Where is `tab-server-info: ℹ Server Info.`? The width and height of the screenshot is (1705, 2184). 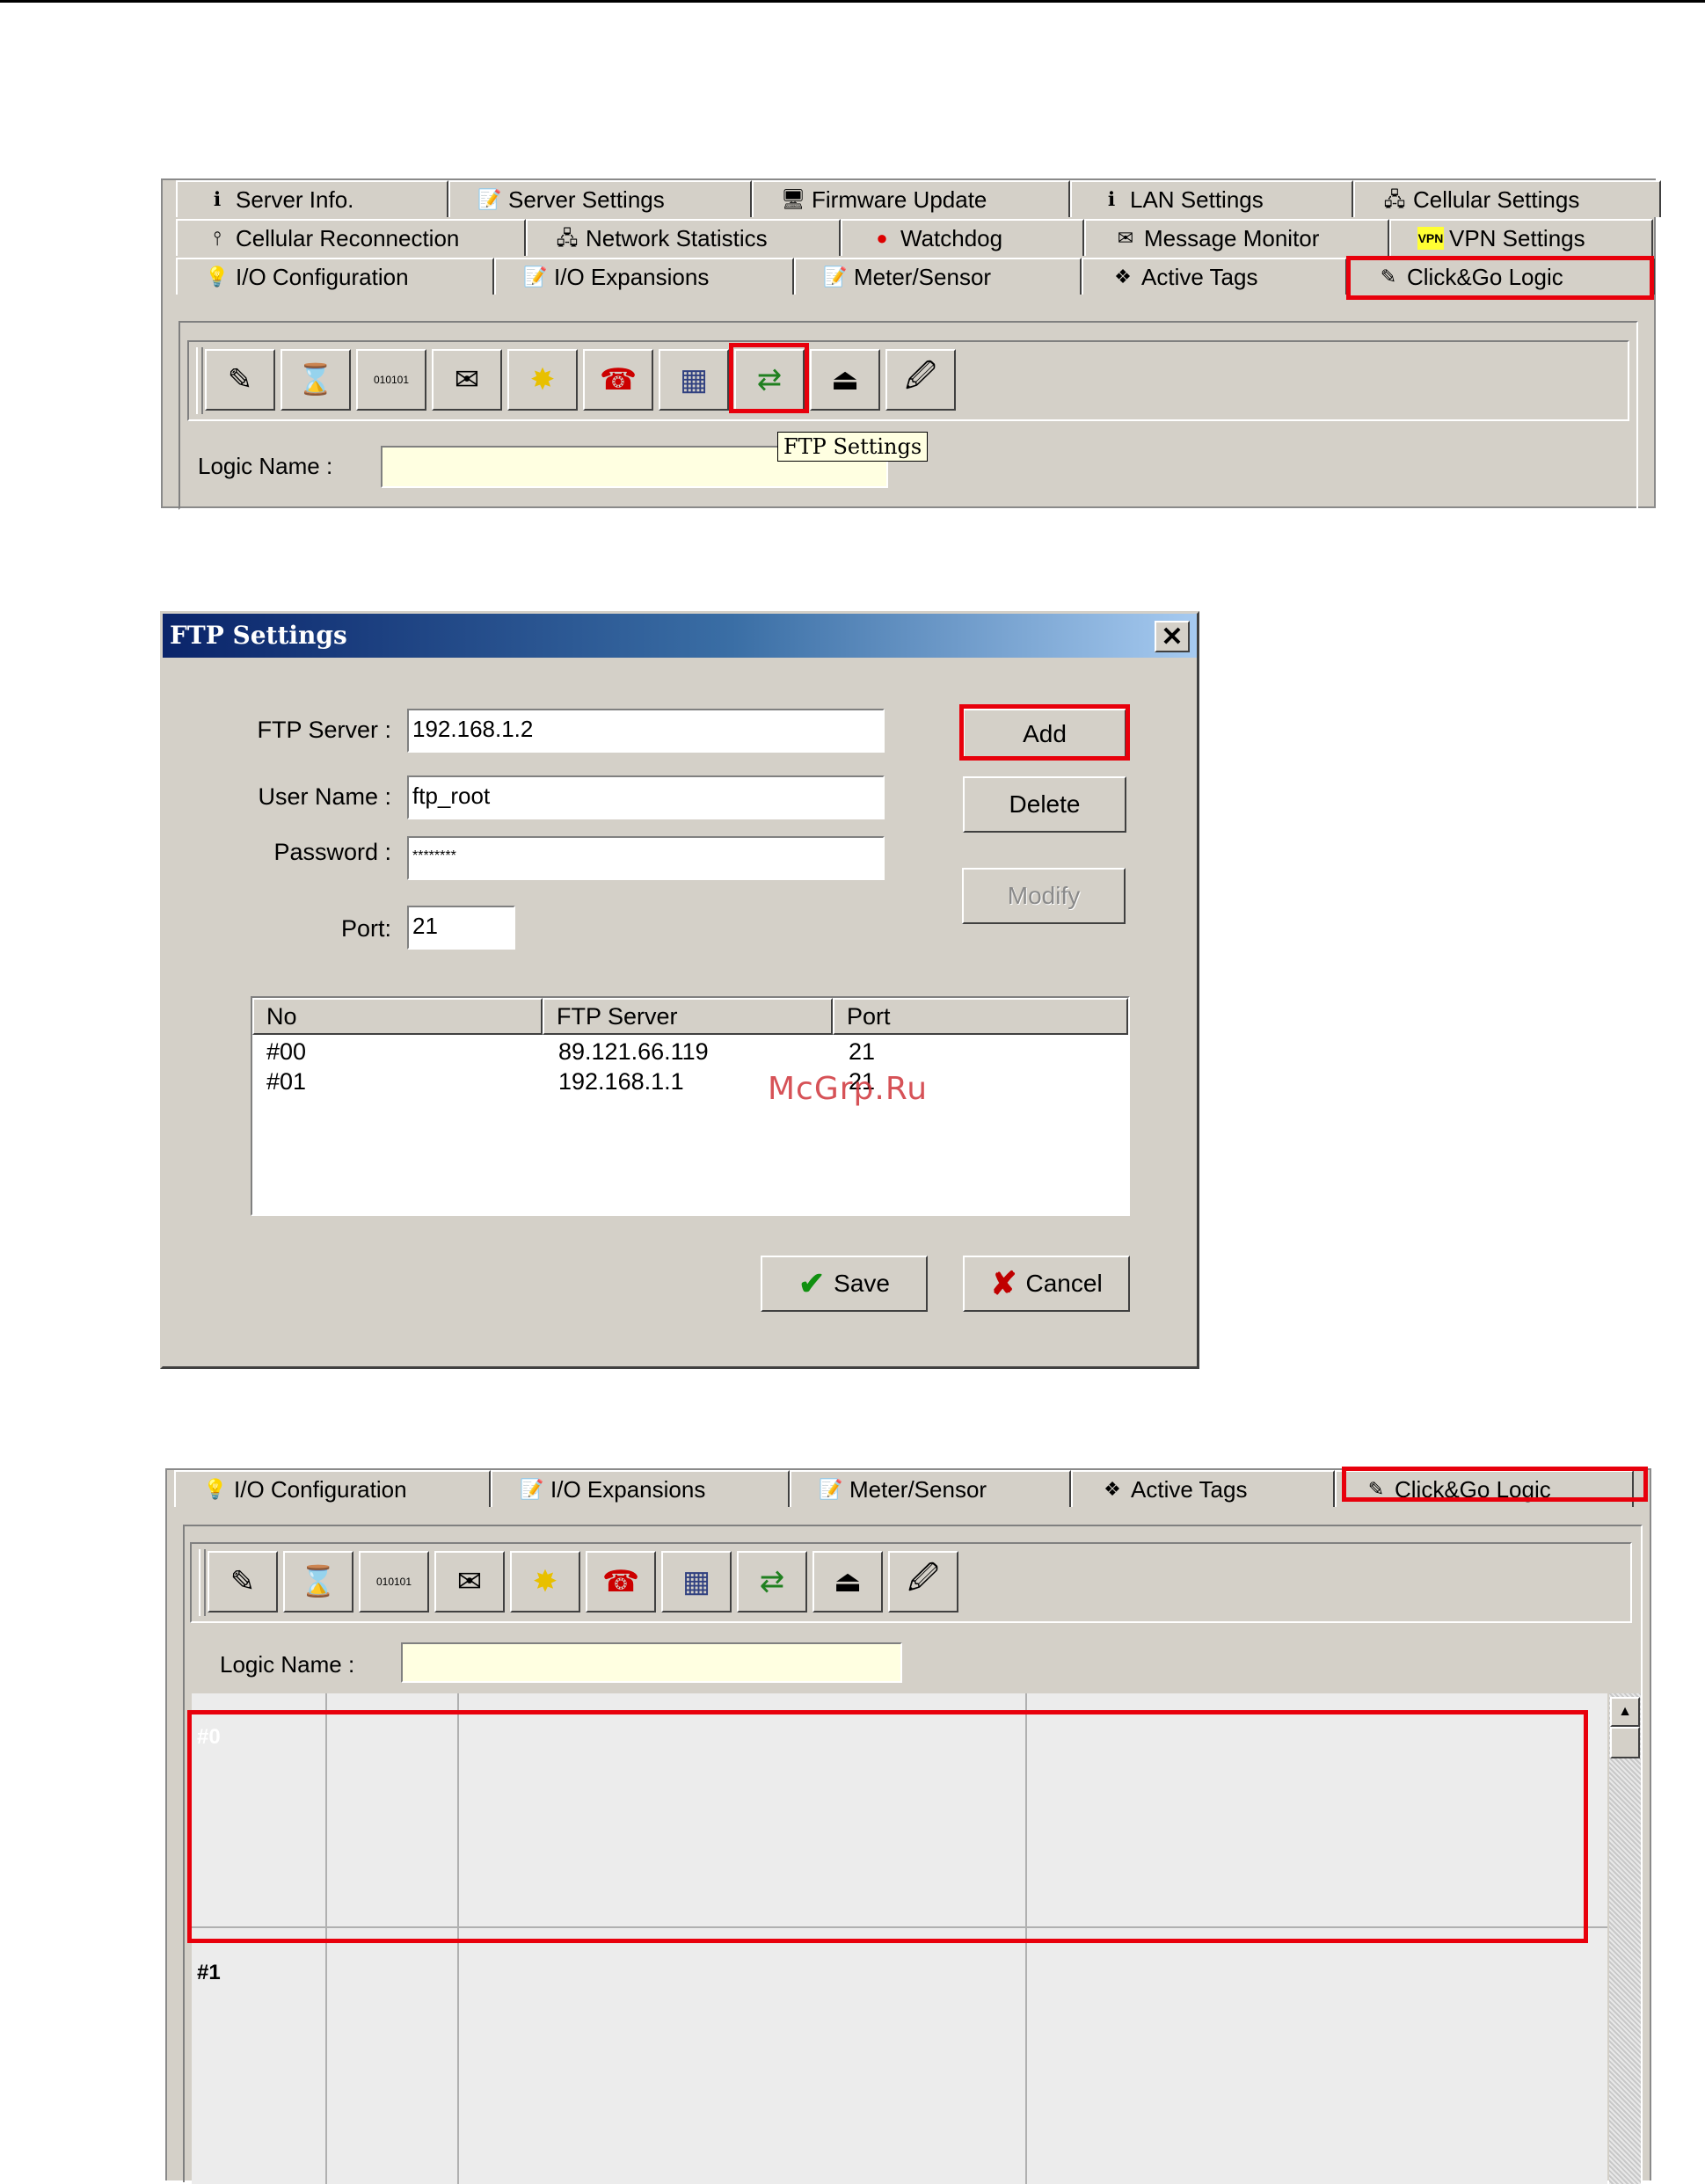
tab-server-info: ℹ Server Info. is located at coordinates (312, 198).